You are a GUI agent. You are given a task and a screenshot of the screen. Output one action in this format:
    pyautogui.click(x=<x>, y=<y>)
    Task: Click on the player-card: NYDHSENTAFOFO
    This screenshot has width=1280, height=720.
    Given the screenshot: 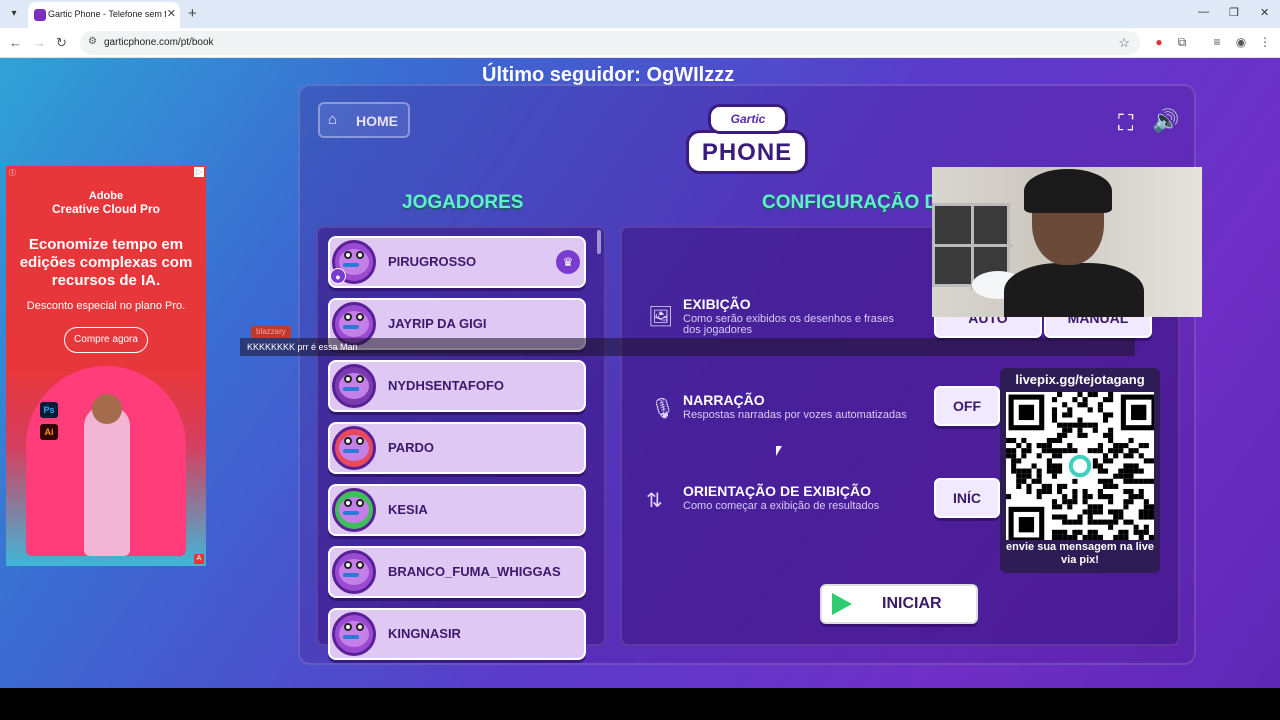 What is the action you would take?
    pyautogui.click(x=457, y=386)
    